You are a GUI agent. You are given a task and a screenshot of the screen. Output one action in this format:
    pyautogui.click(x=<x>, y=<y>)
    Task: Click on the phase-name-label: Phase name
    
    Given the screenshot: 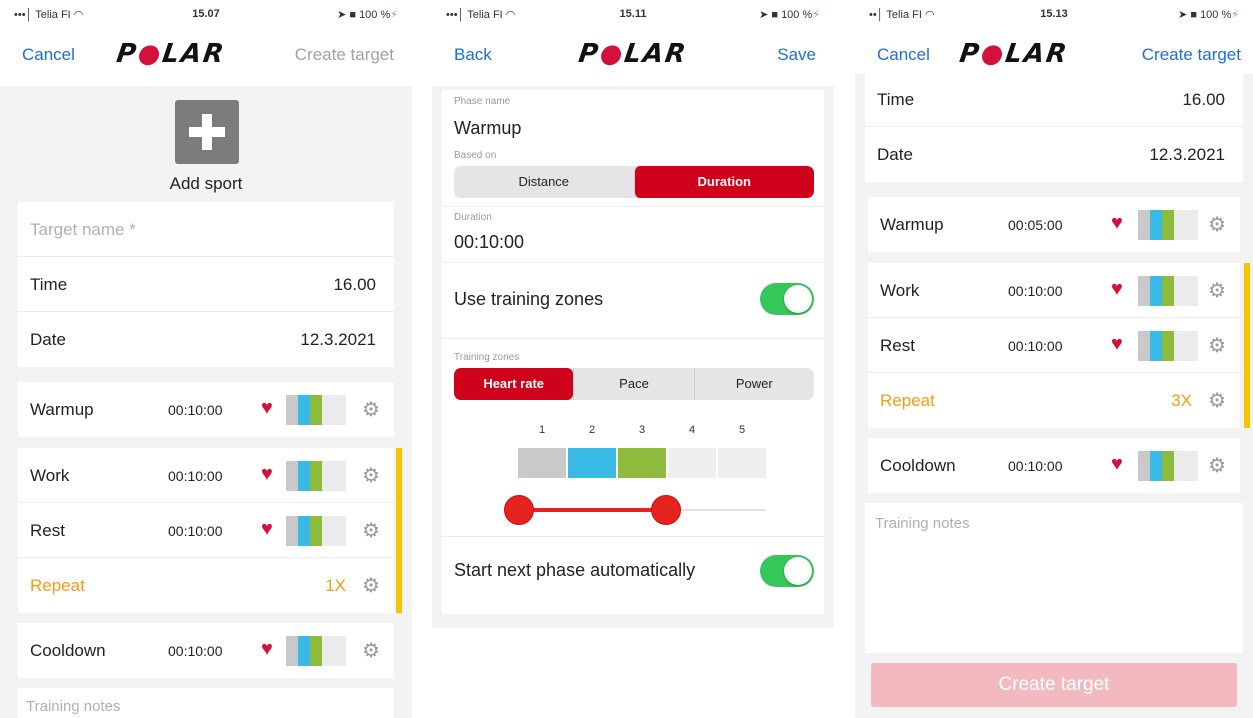 What is the action you would take?
    pyautogui.click(x=482, y=101)
    